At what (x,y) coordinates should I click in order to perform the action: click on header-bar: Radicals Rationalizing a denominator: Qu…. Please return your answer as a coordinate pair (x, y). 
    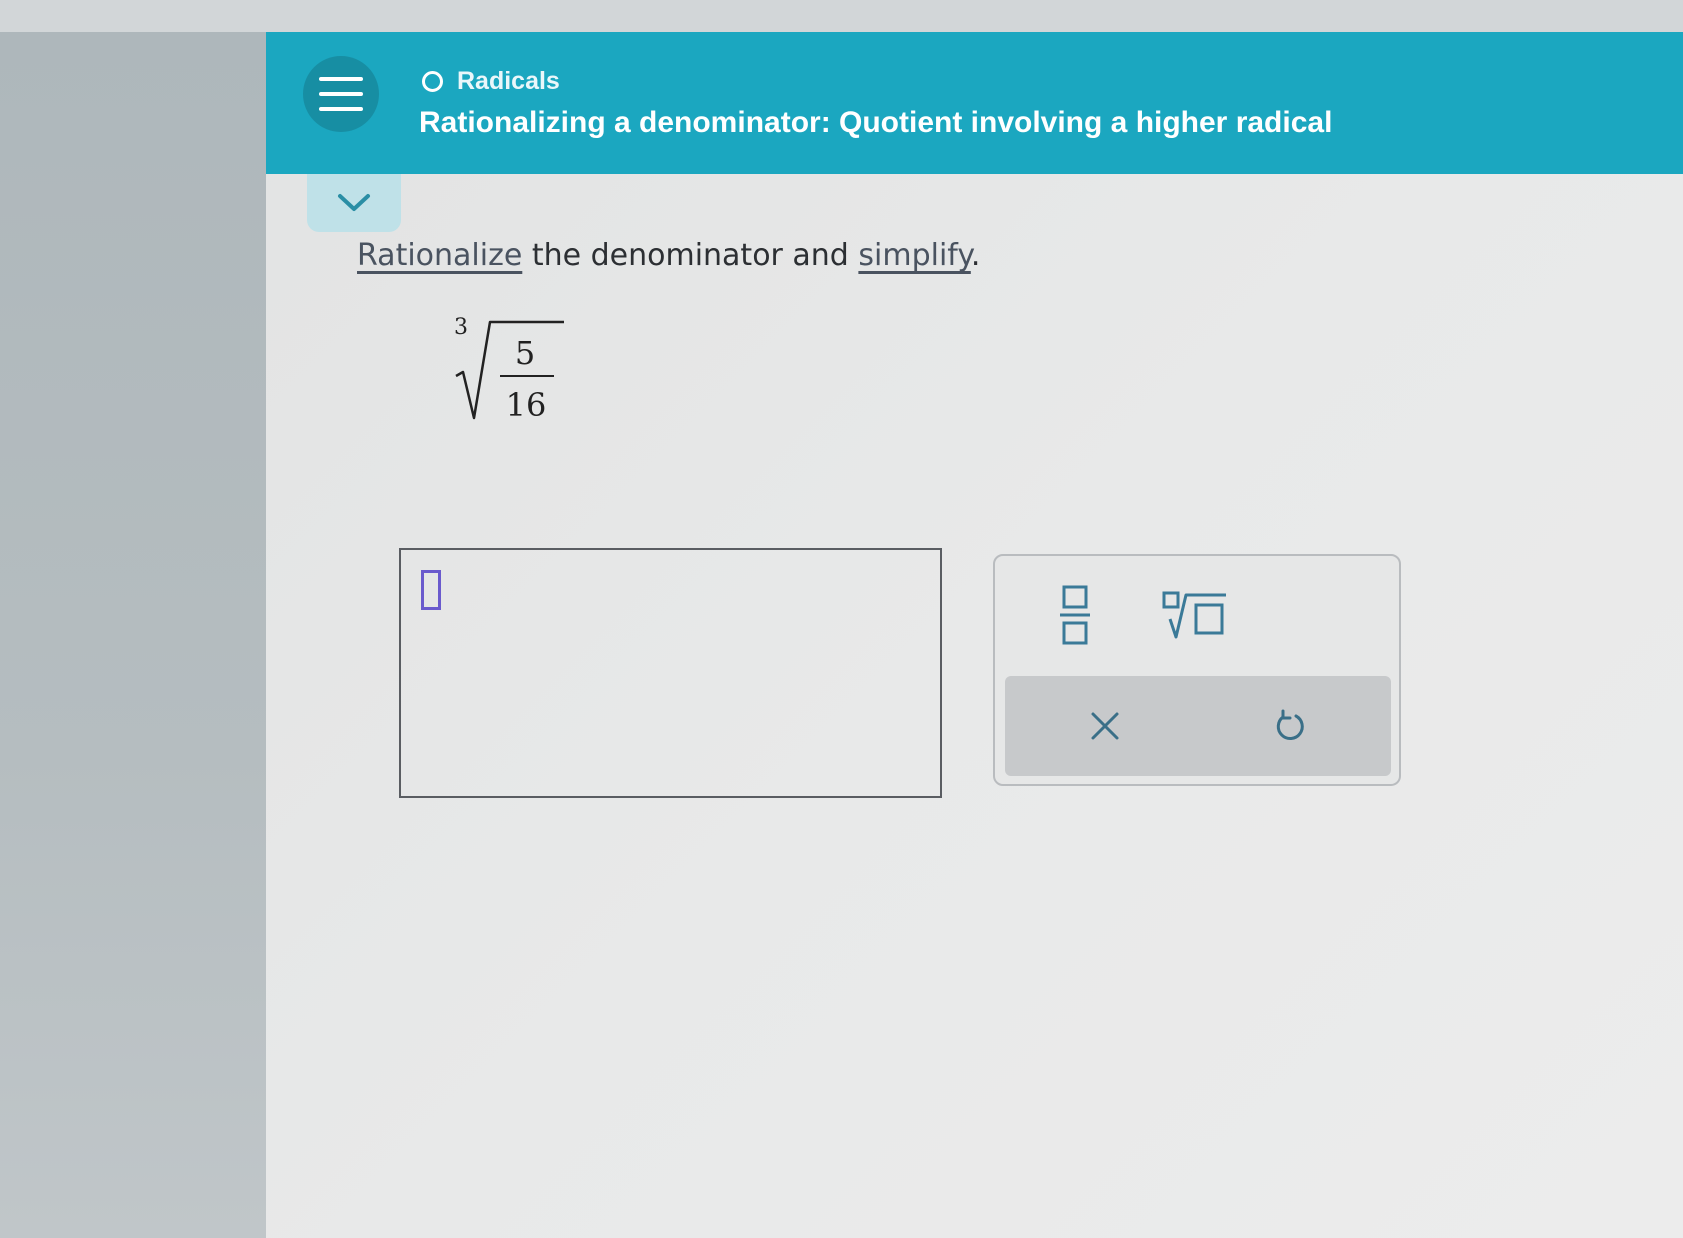
    Looking at the image, I should click on (974, 103).